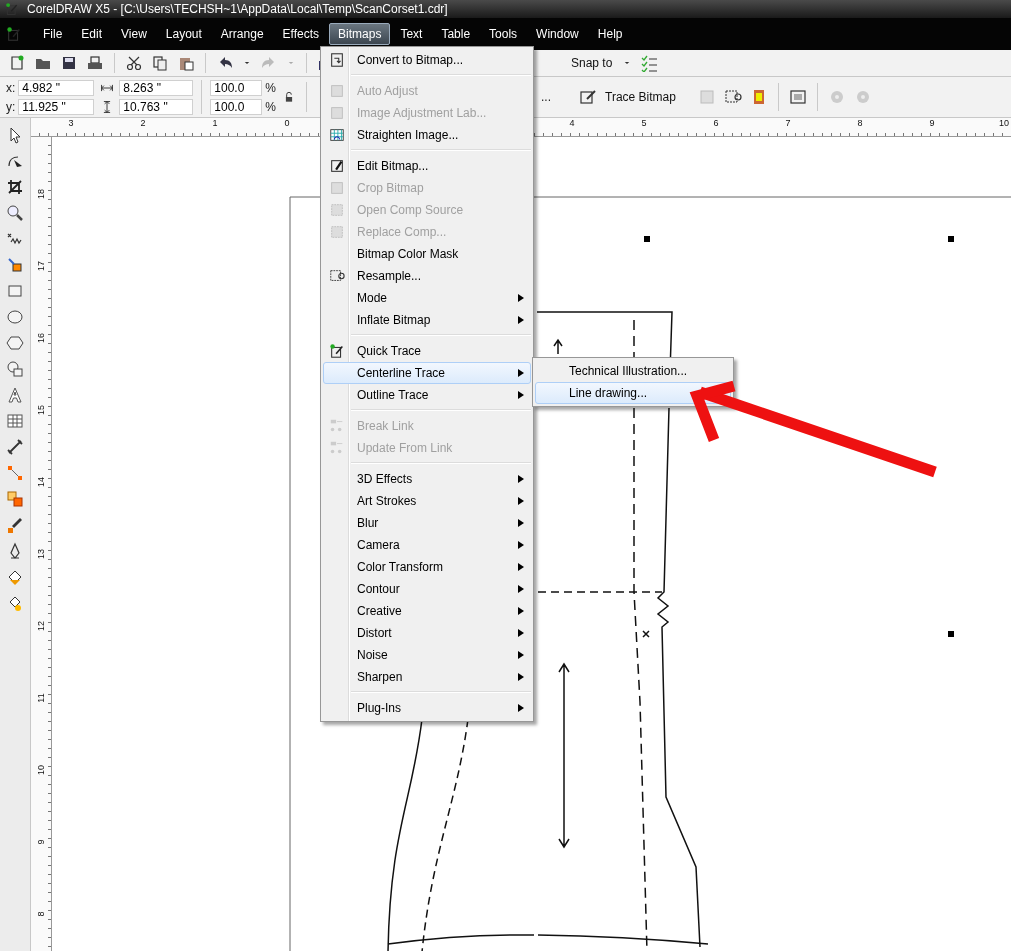 This screenshot has height=951, width=1011. I want to click on menu-entry: Quick Trace, so click(427, 351).